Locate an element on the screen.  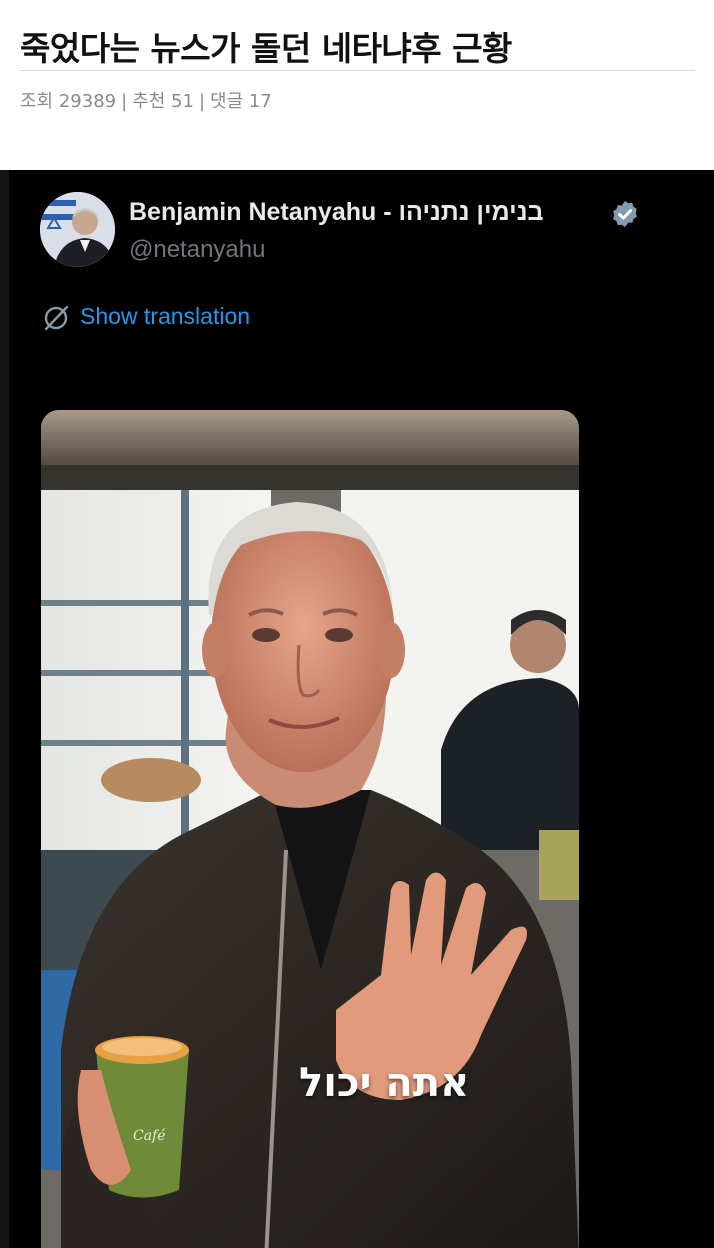
title-divider is located at coordinates (357, 70).